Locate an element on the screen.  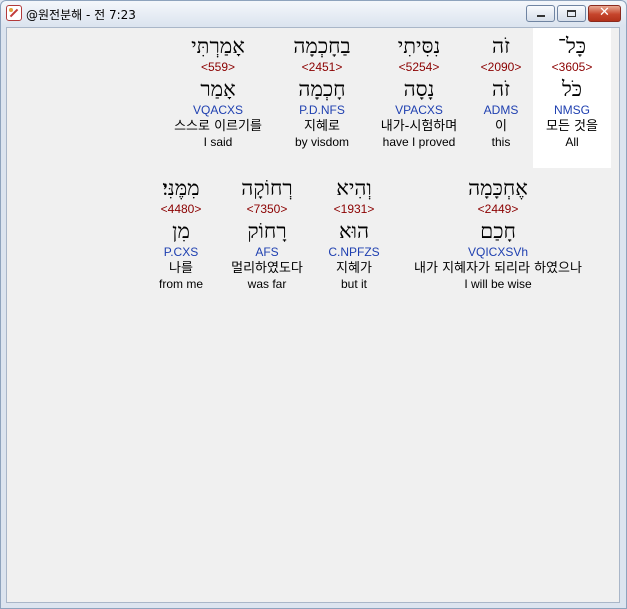
strong-number: <3605> is located at coordinates (572, 67).